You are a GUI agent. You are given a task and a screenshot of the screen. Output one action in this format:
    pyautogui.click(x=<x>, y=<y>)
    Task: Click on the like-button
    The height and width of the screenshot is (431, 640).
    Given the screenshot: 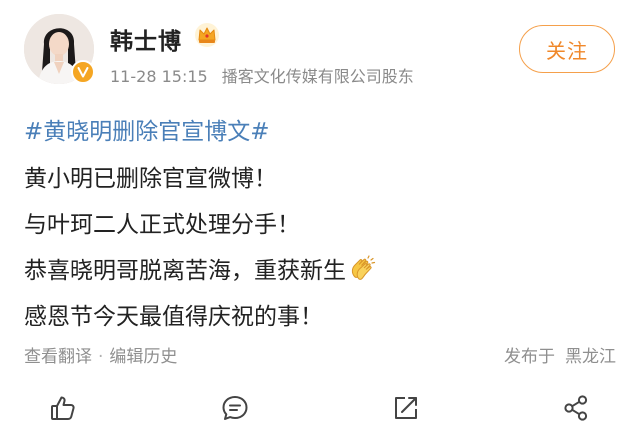 What is the action you would take?
    pyautogui.click(x=63, y=408)
    